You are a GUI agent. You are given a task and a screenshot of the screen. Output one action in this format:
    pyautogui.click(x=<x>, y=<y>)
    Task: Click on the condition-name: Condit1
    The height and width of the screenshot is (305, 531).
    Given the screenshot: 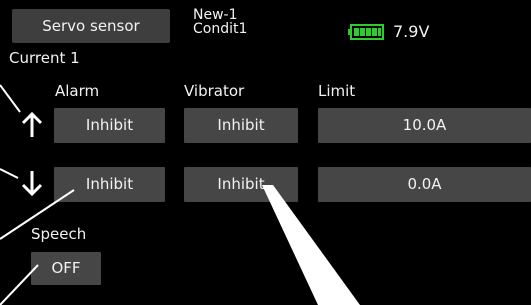 What is the action you would take?
    pyautogui.click(x=220, y=29)
    